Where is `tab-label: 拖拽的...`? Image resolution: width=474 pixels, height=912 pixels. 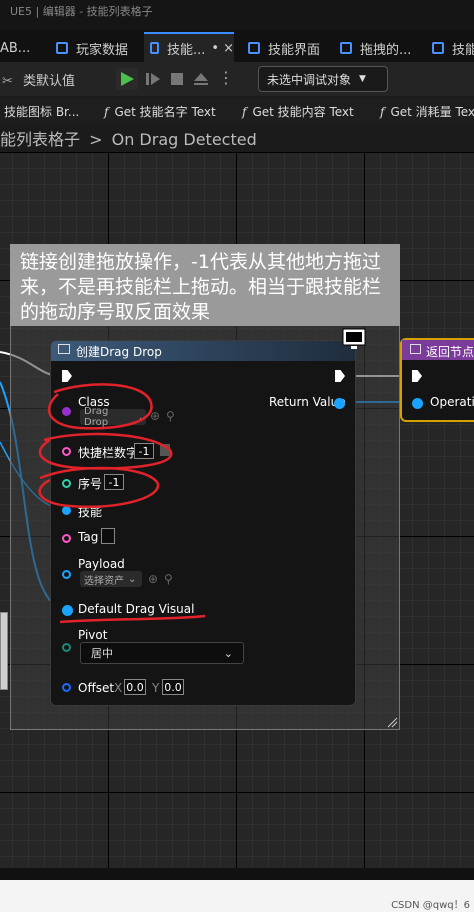
tab-label: 拖拽的... is located at coordinates (386, 50).